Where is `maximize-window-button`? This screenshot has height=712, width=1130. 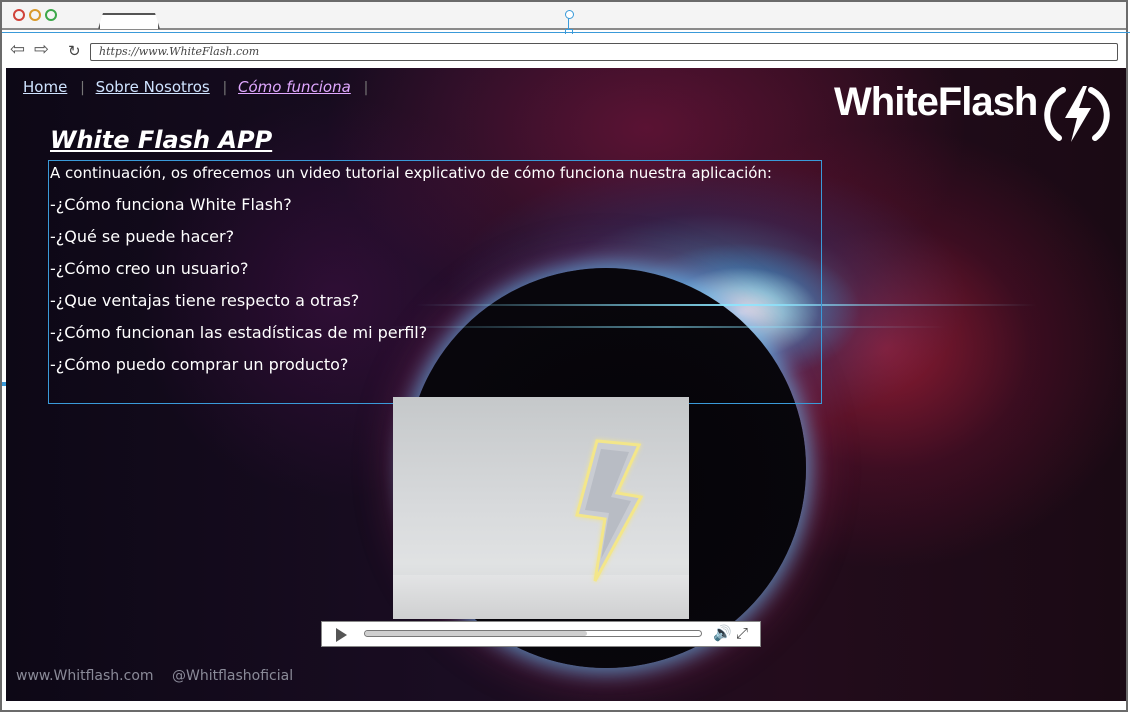
maximize-window-button is located at coordinates (51, 15).